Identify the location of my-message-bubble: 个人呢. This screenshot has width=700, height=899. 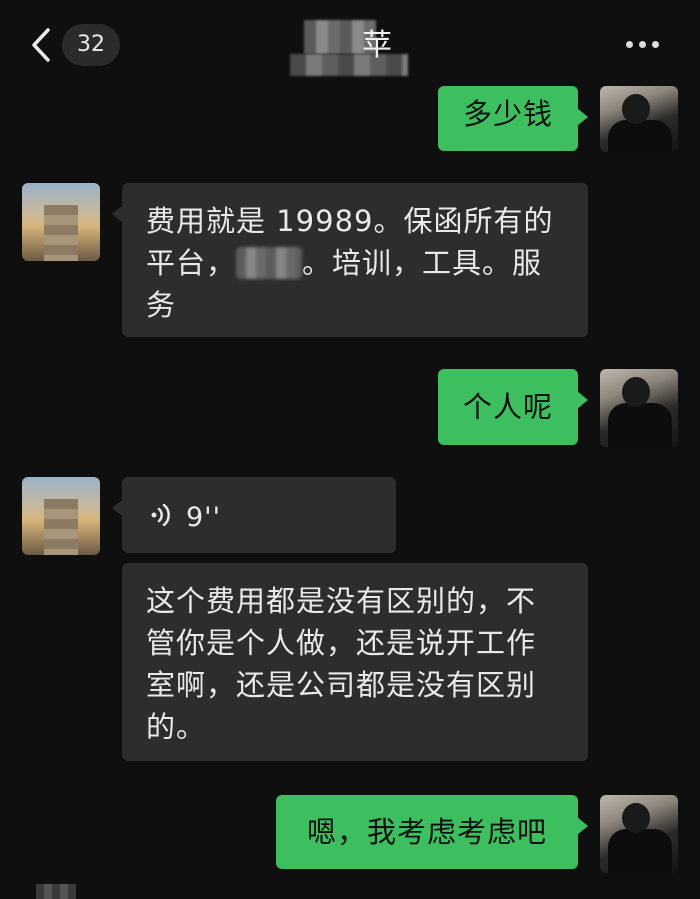
(513, 407).